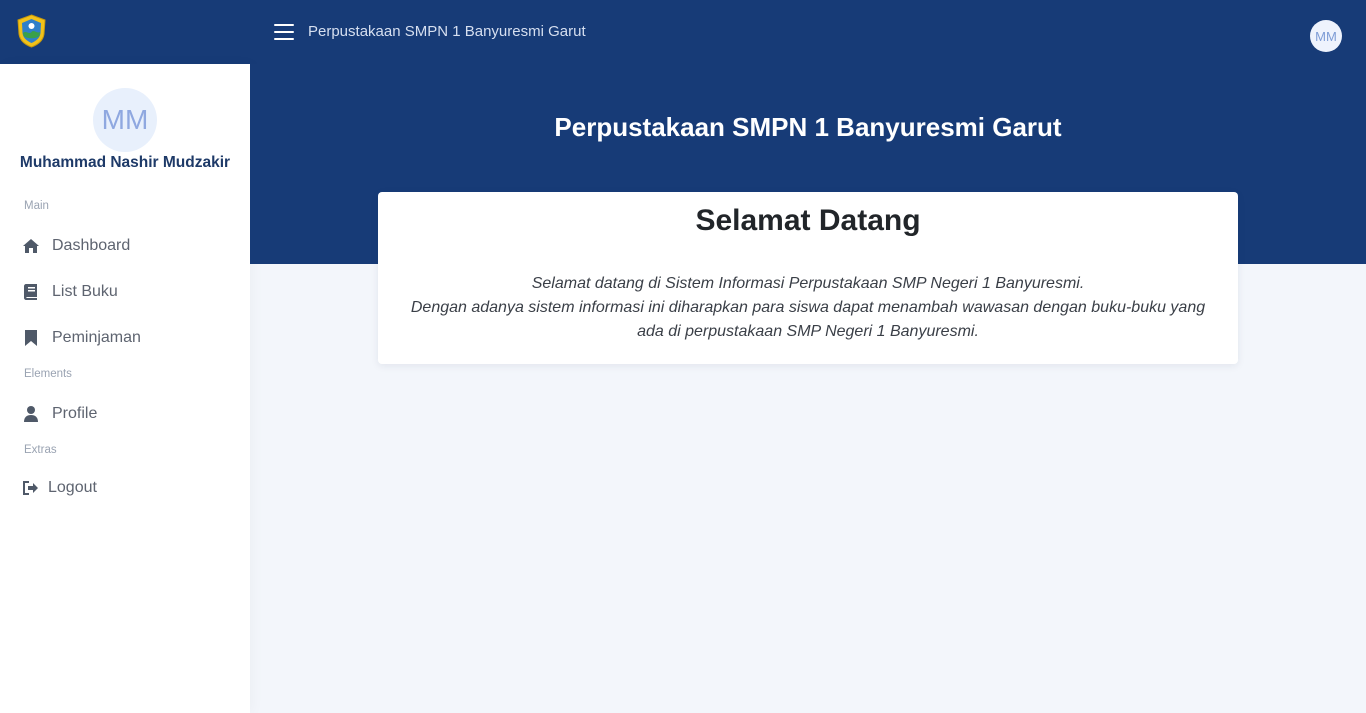  Describe the element at coordinates (72, 487) in the screenshot. I see `sidebar-item-label: Logout` at that location.